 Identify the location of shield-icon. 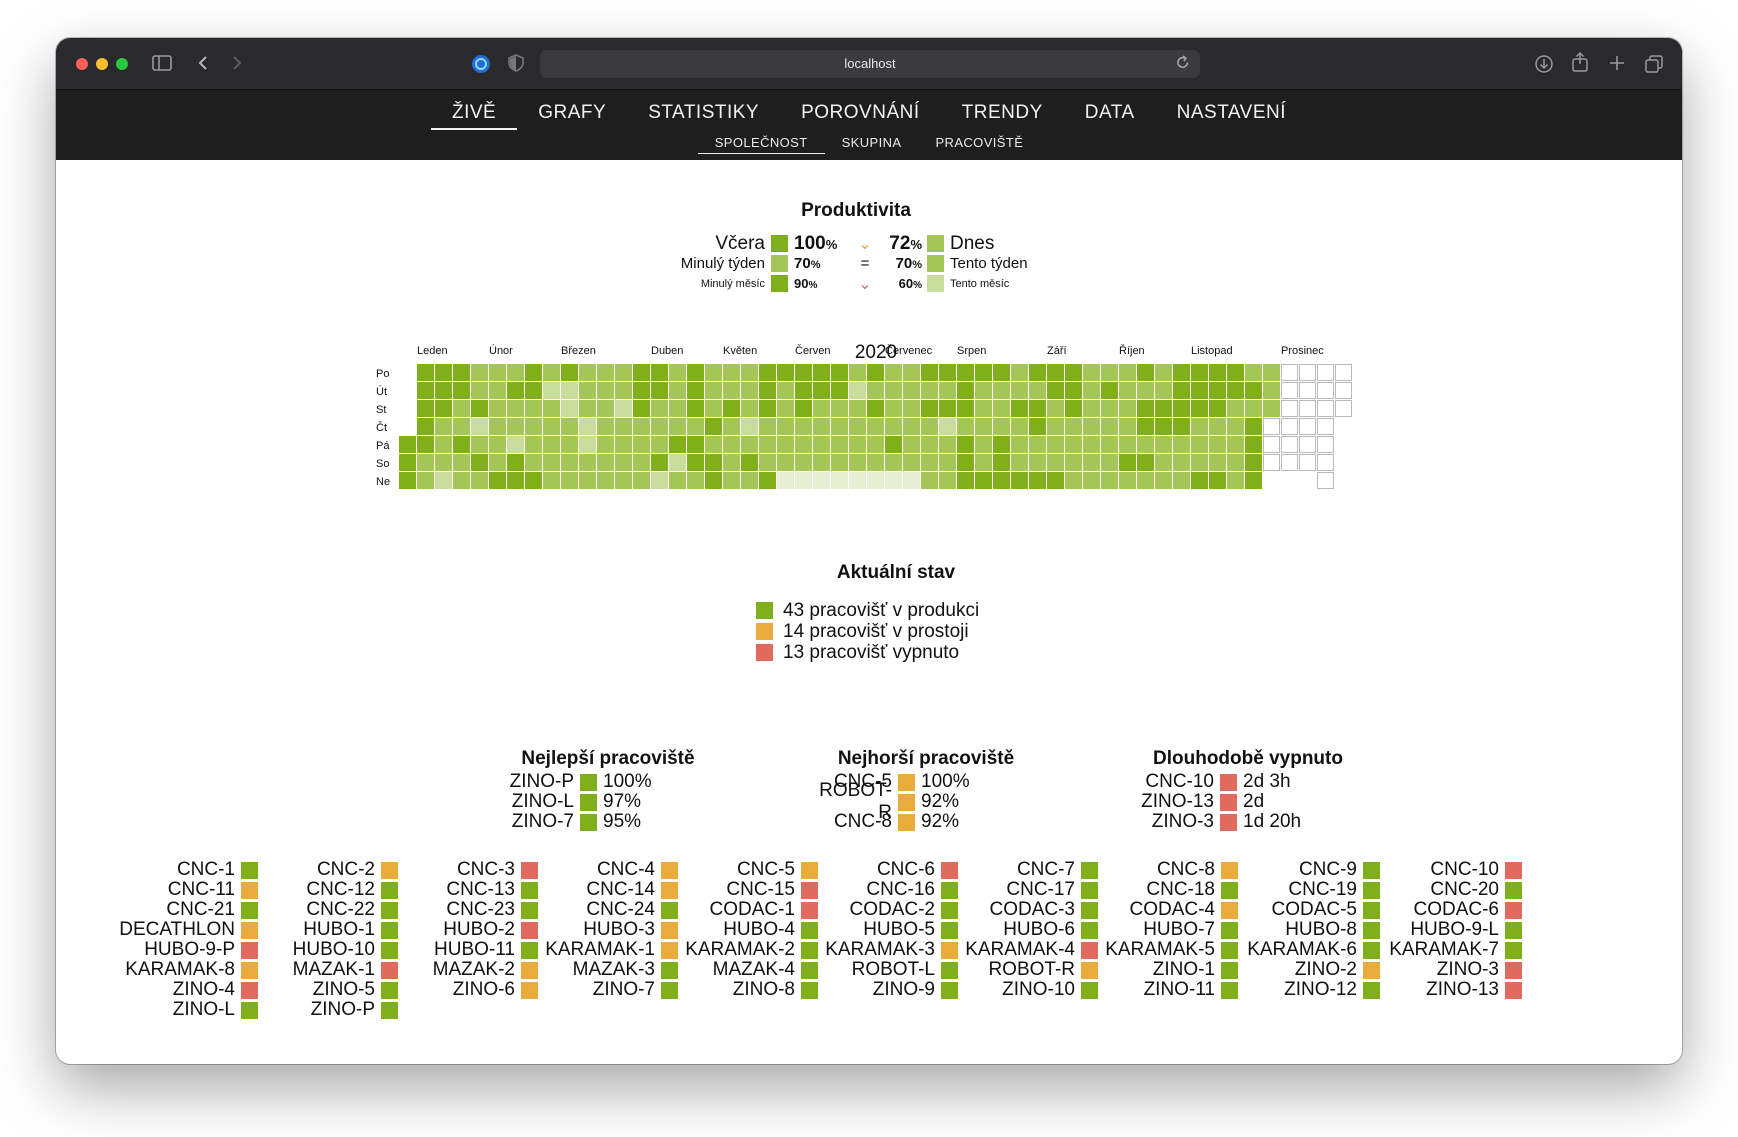
(516, 63).